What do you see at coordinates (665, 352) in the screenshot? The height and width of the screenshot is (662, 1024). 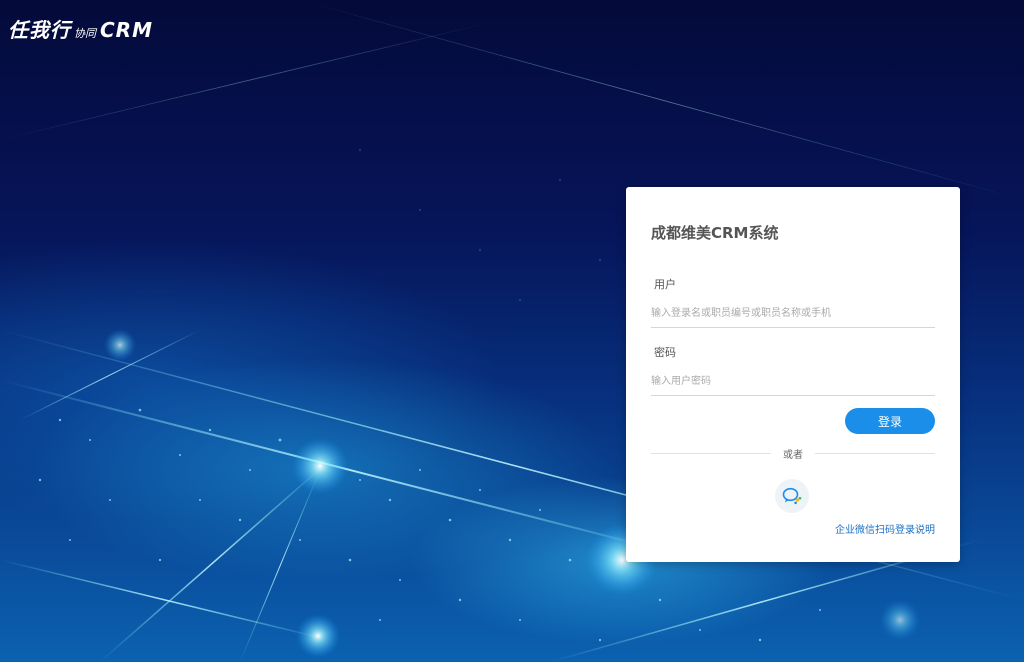 I see `password-label: 密码` at bounding box center [665, 352].